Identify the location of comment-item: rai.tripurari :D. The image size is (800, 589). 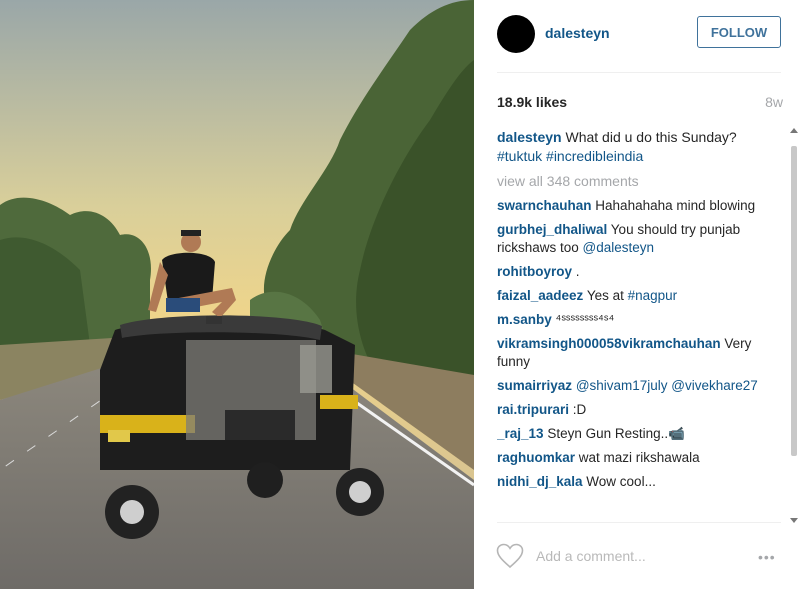
(639, 410).